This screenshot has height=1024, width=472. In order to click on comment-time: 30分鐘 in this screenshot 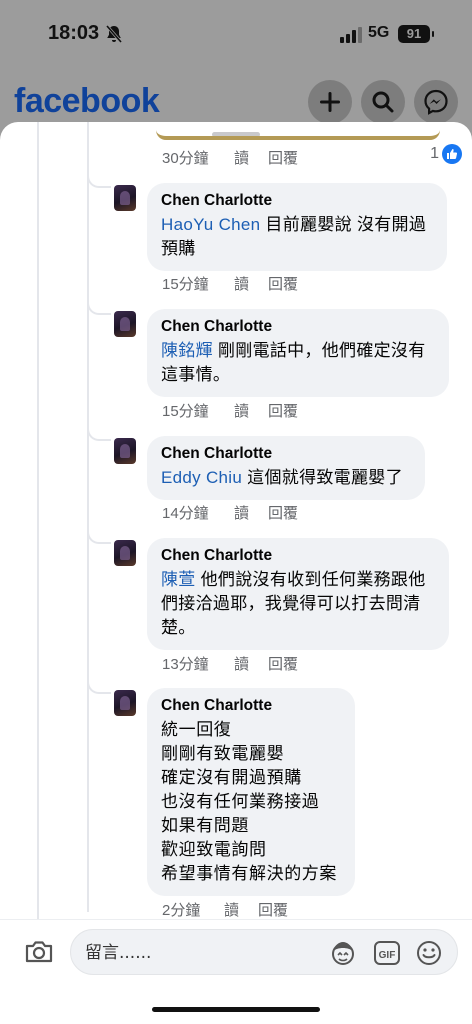, I will do `click(185, 158)`.